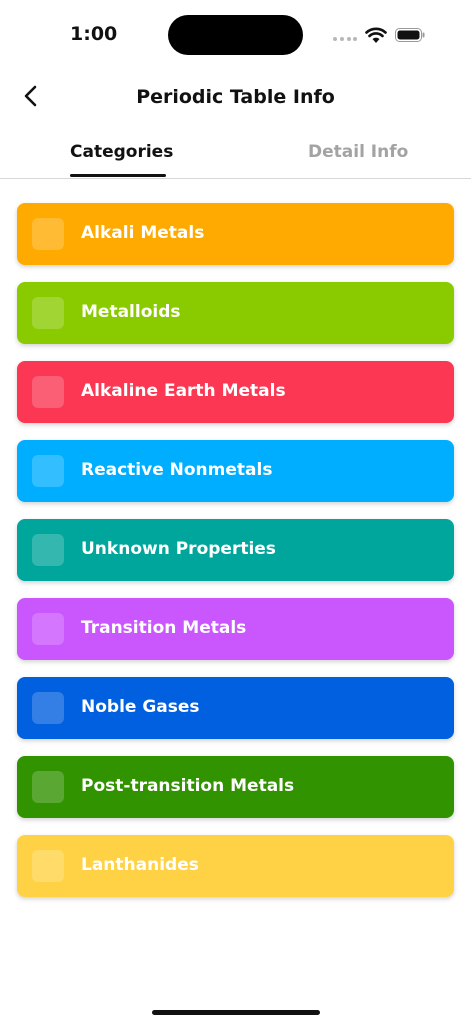 The width and height of the screenshot is (471, 1024). I want to click on category-label: Alkaline Earth Metals, so click(183, 391).